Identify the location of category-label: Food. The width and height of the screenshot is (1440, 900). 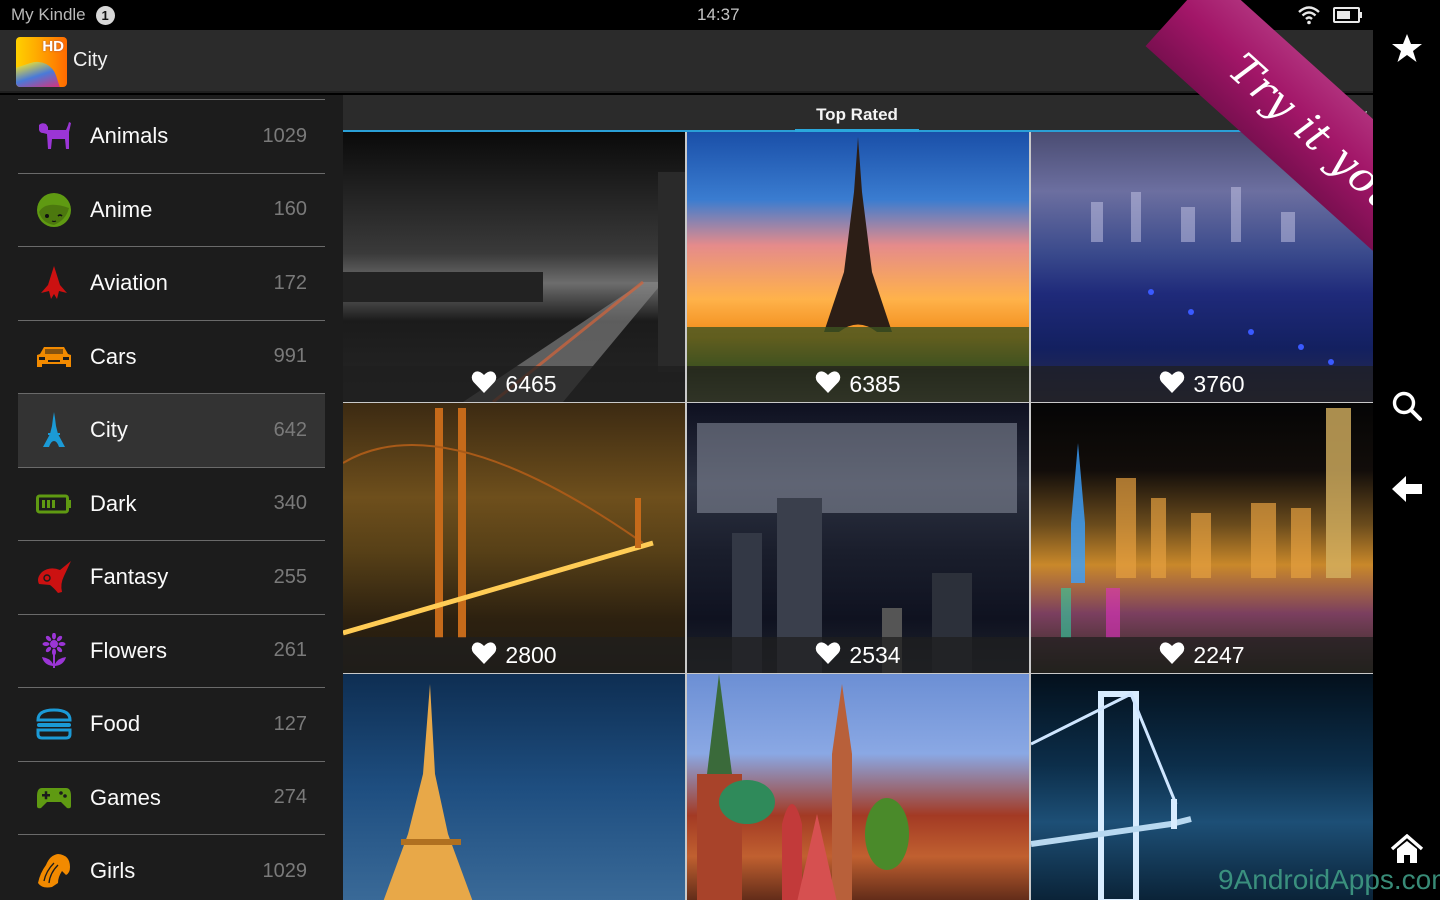
(115, 724).